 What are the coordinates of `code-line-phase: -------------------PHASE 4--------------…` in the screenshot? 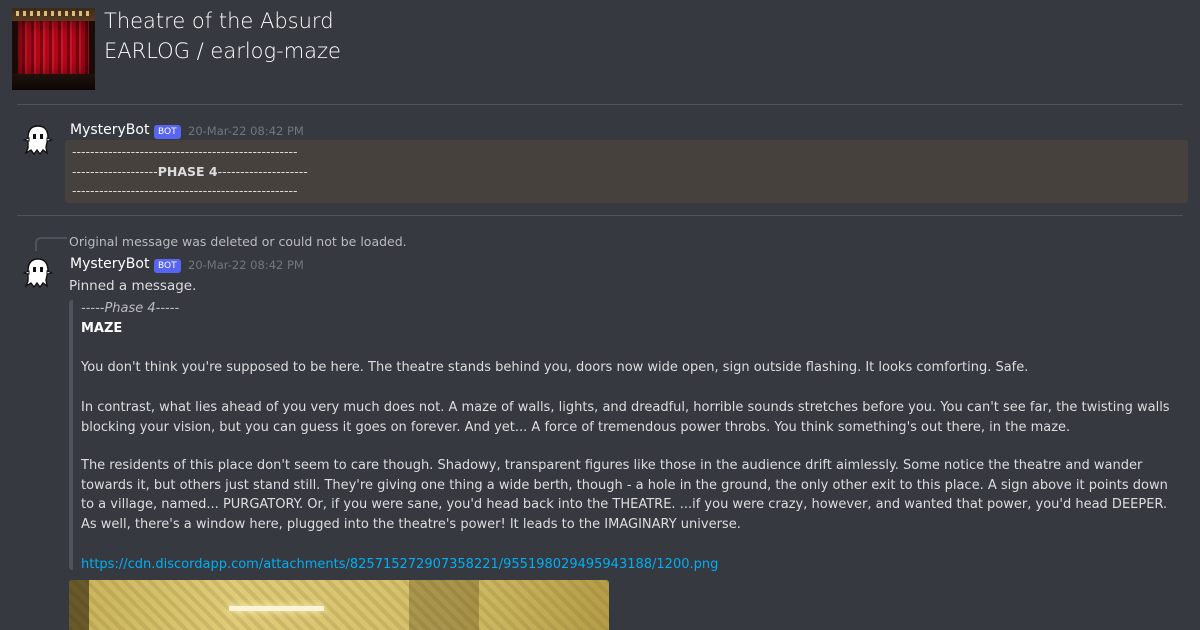 It's located at (190, 171).